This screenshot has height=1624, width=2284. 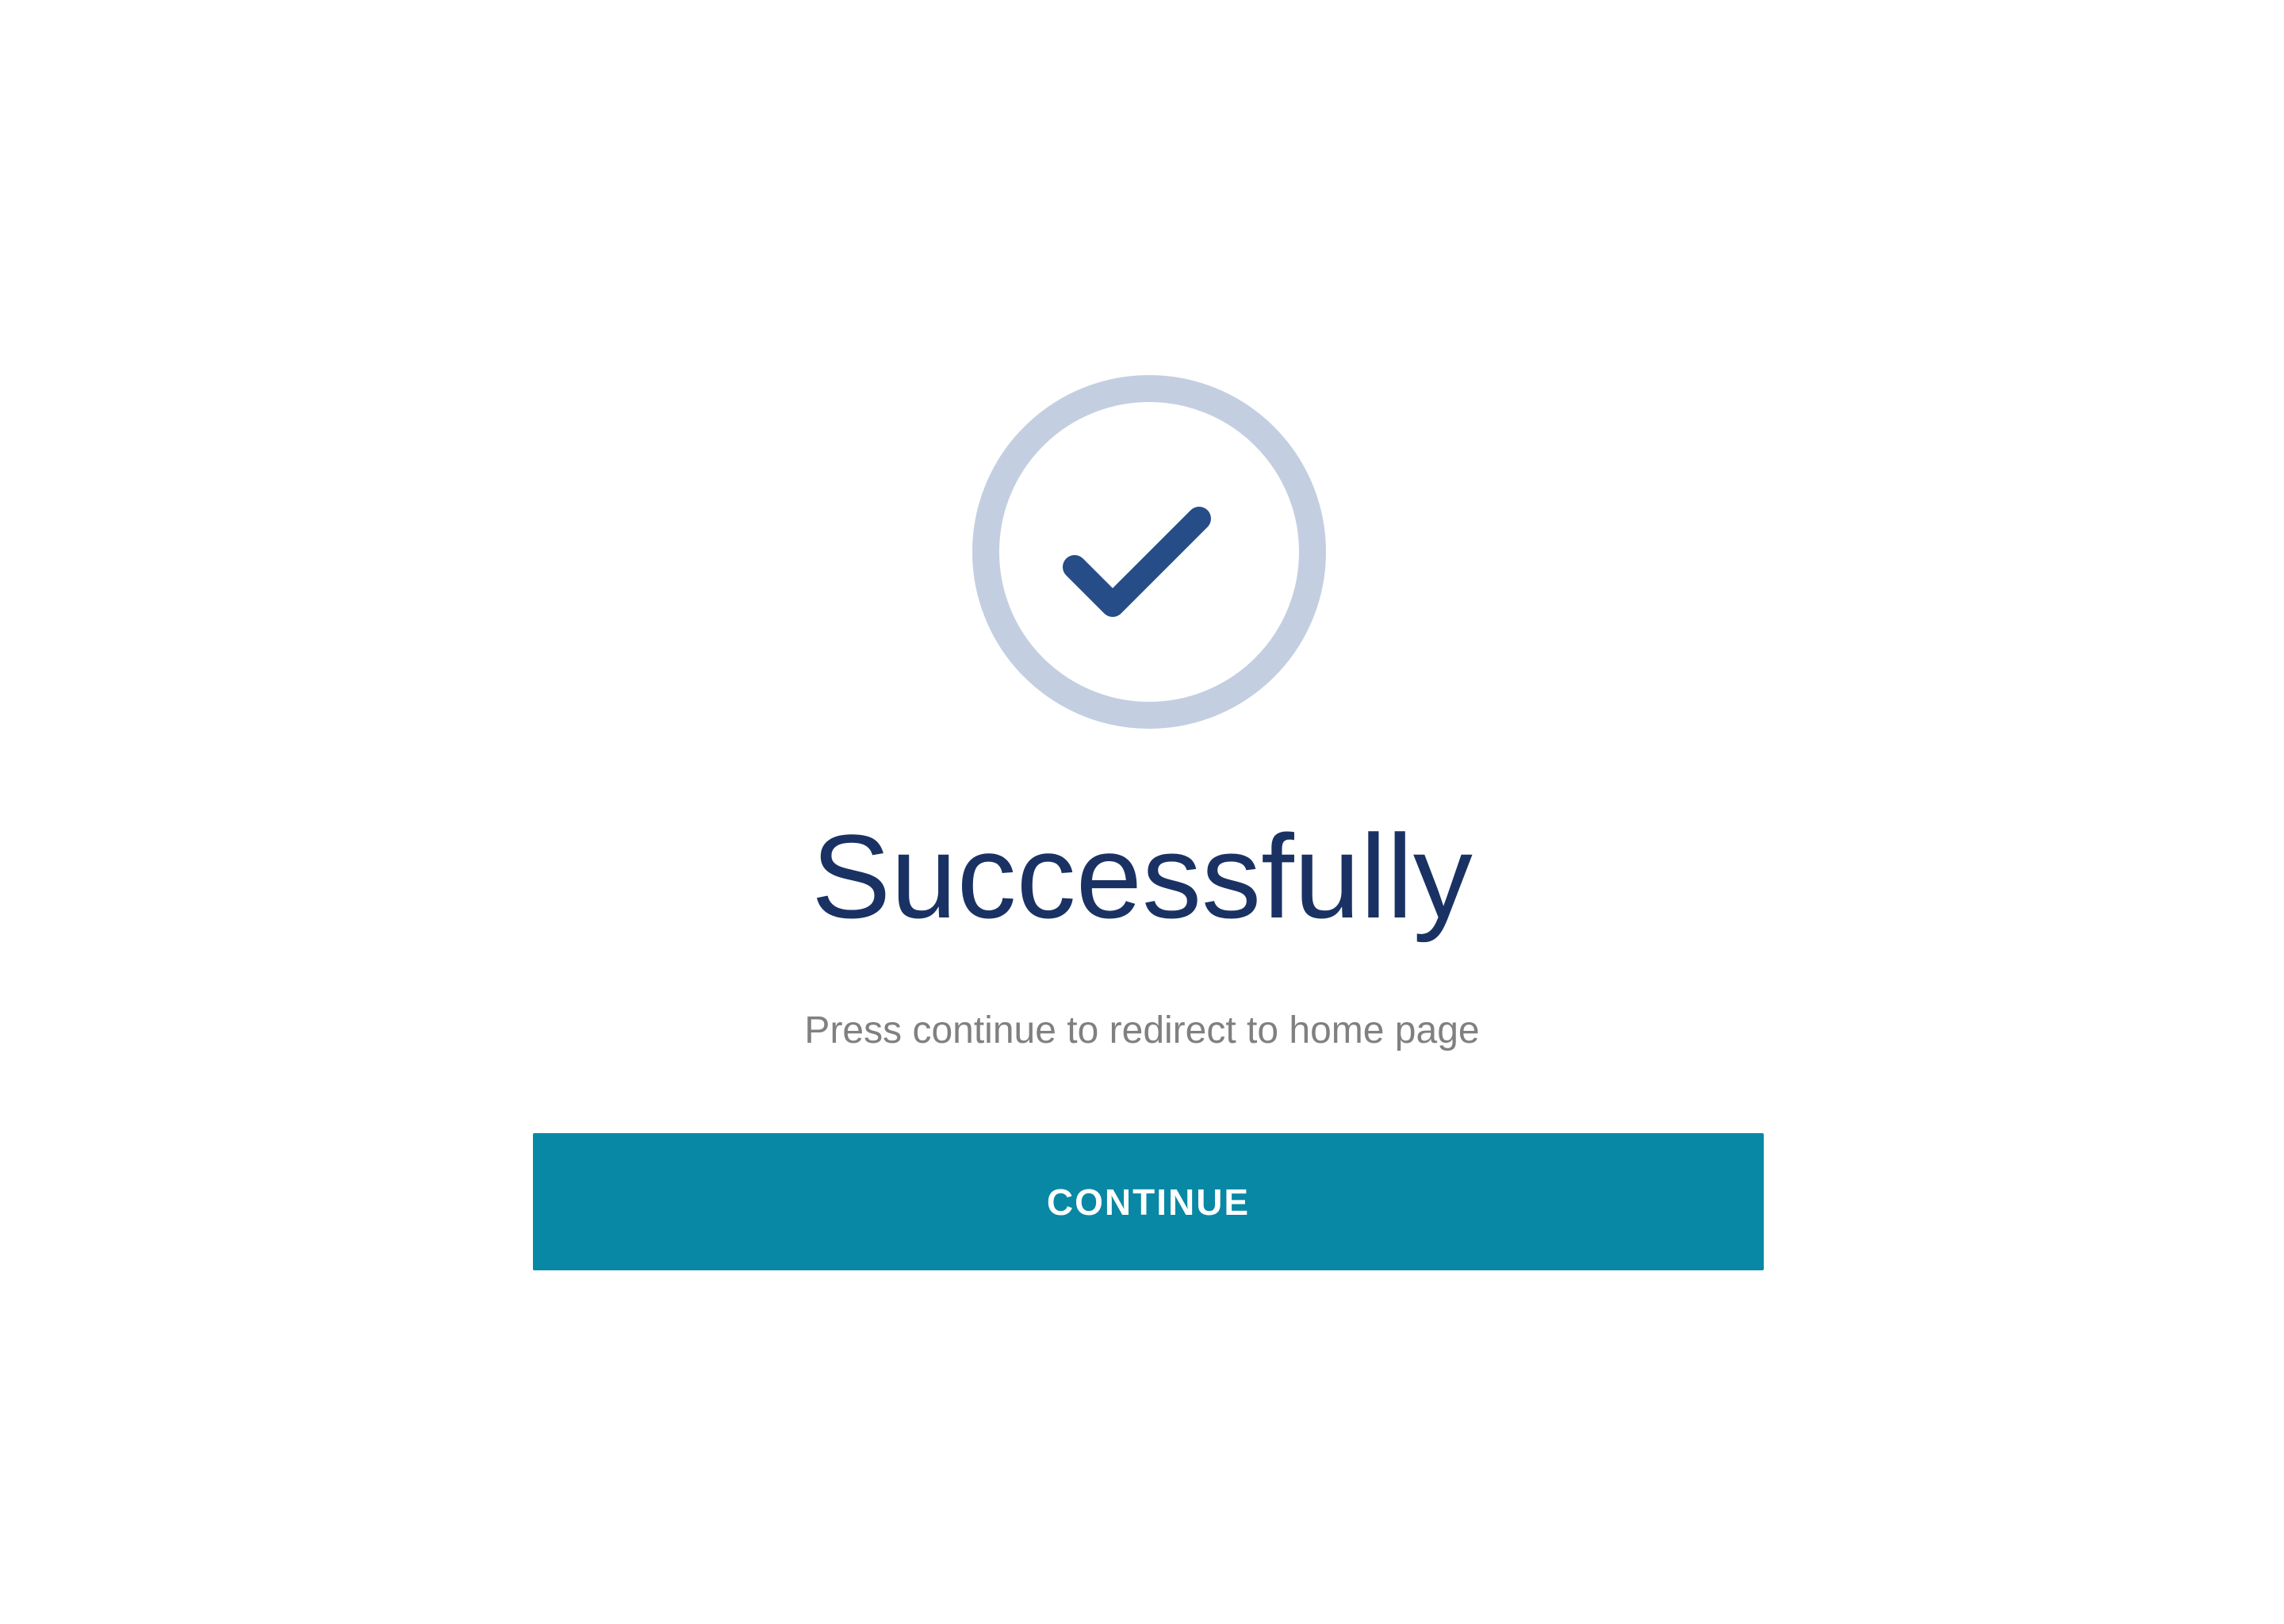 What do you see at coordinates (1142, 1030) in the screenshot?
I see `redirect-message: Press continue to redirect to home page` at bounding box center [1142, 1030].